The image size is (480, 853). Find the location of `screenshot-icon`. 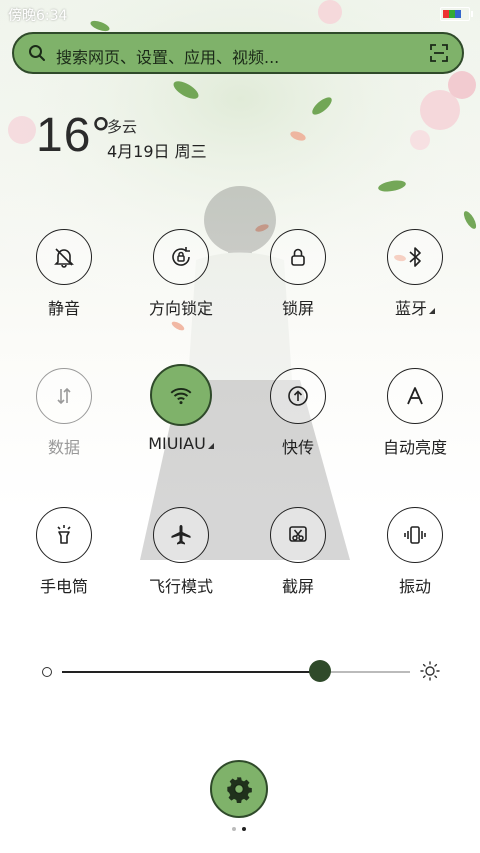

screenshot-icon is located at coordinates (298, 534).